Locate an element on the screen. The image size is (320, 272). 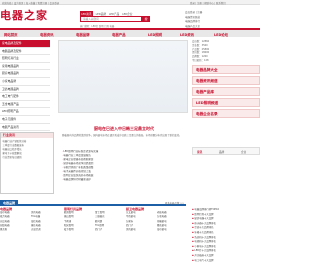
feature-block: 电器企业名录 is located at coordinates (226, 113).